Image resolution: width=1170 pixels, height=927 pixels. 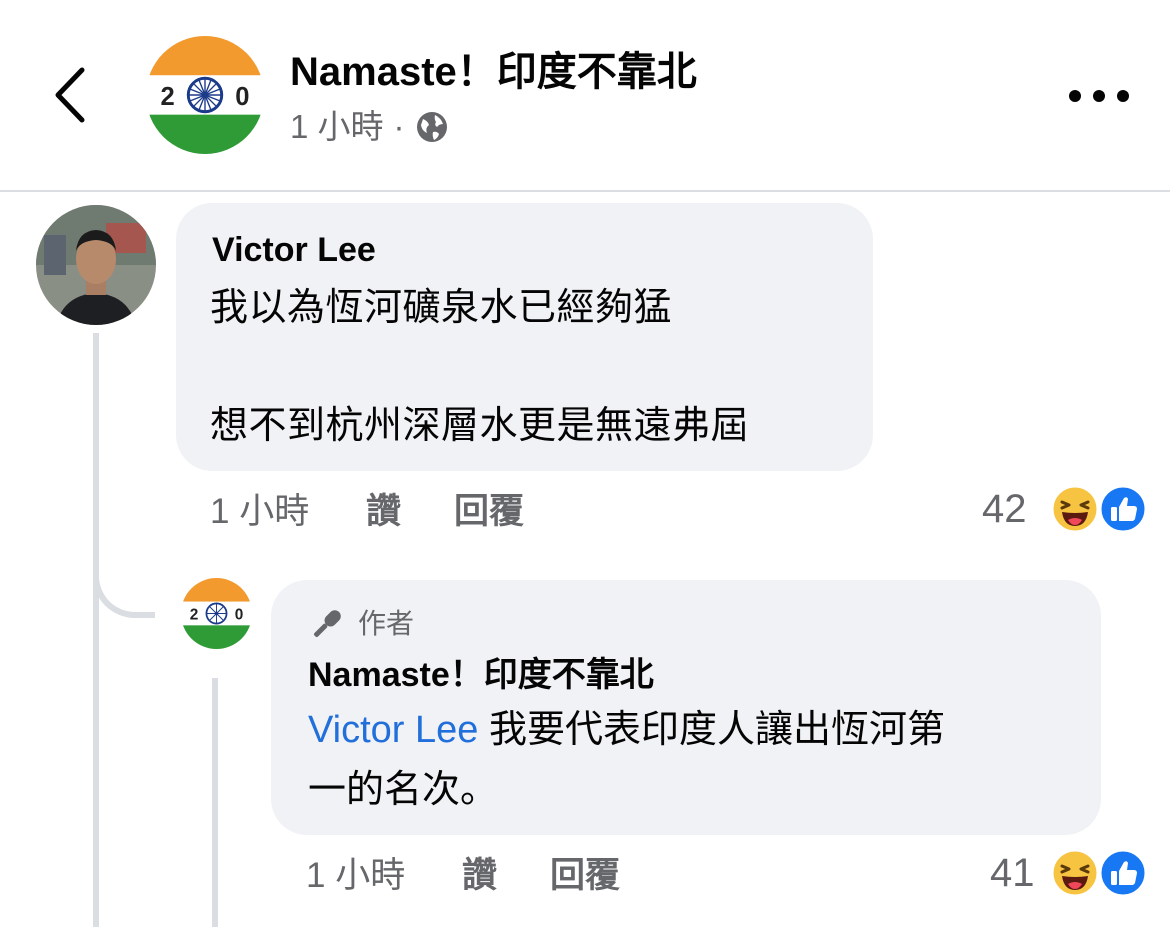 What do you see at coordinates (480, 426) in the screenshot?
I see `comment-text-line: 想不到杭州深層水更是無遠弗屆` at bounding box center [480, 426].